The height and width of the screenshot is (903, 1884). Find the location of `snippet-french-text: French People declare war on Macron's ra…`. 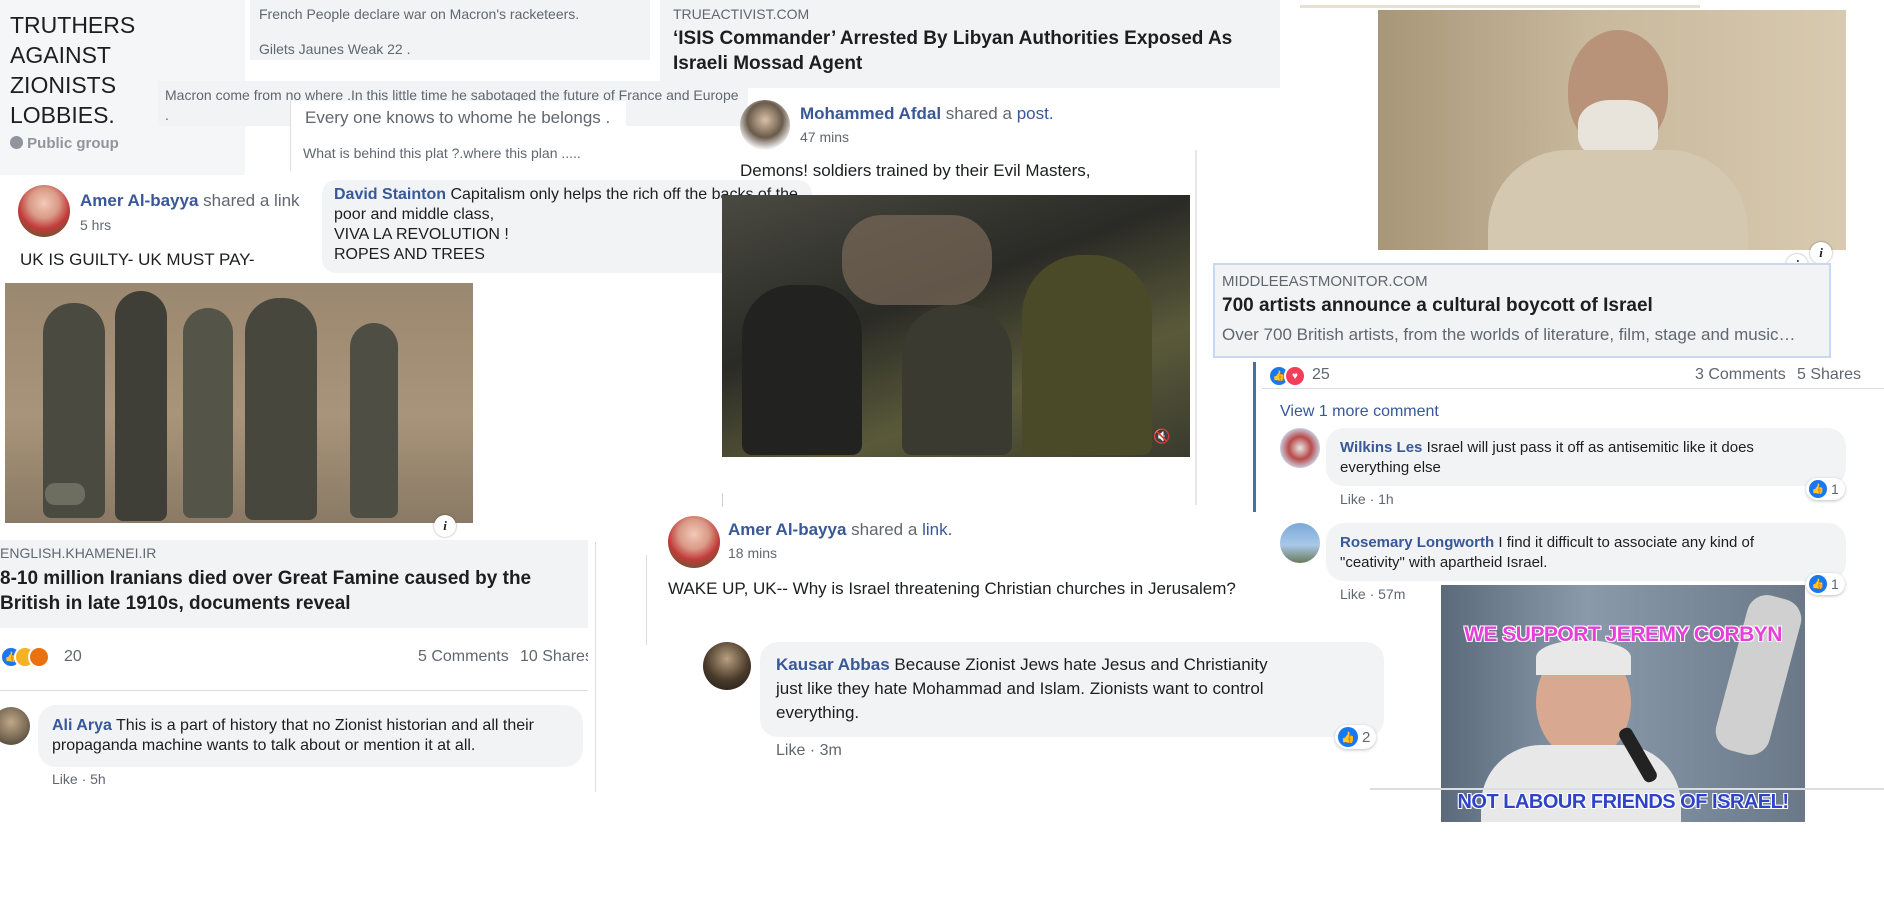

snippet-french-text: French People declare war on Macron's ra… is located at coordinates (419, 14).